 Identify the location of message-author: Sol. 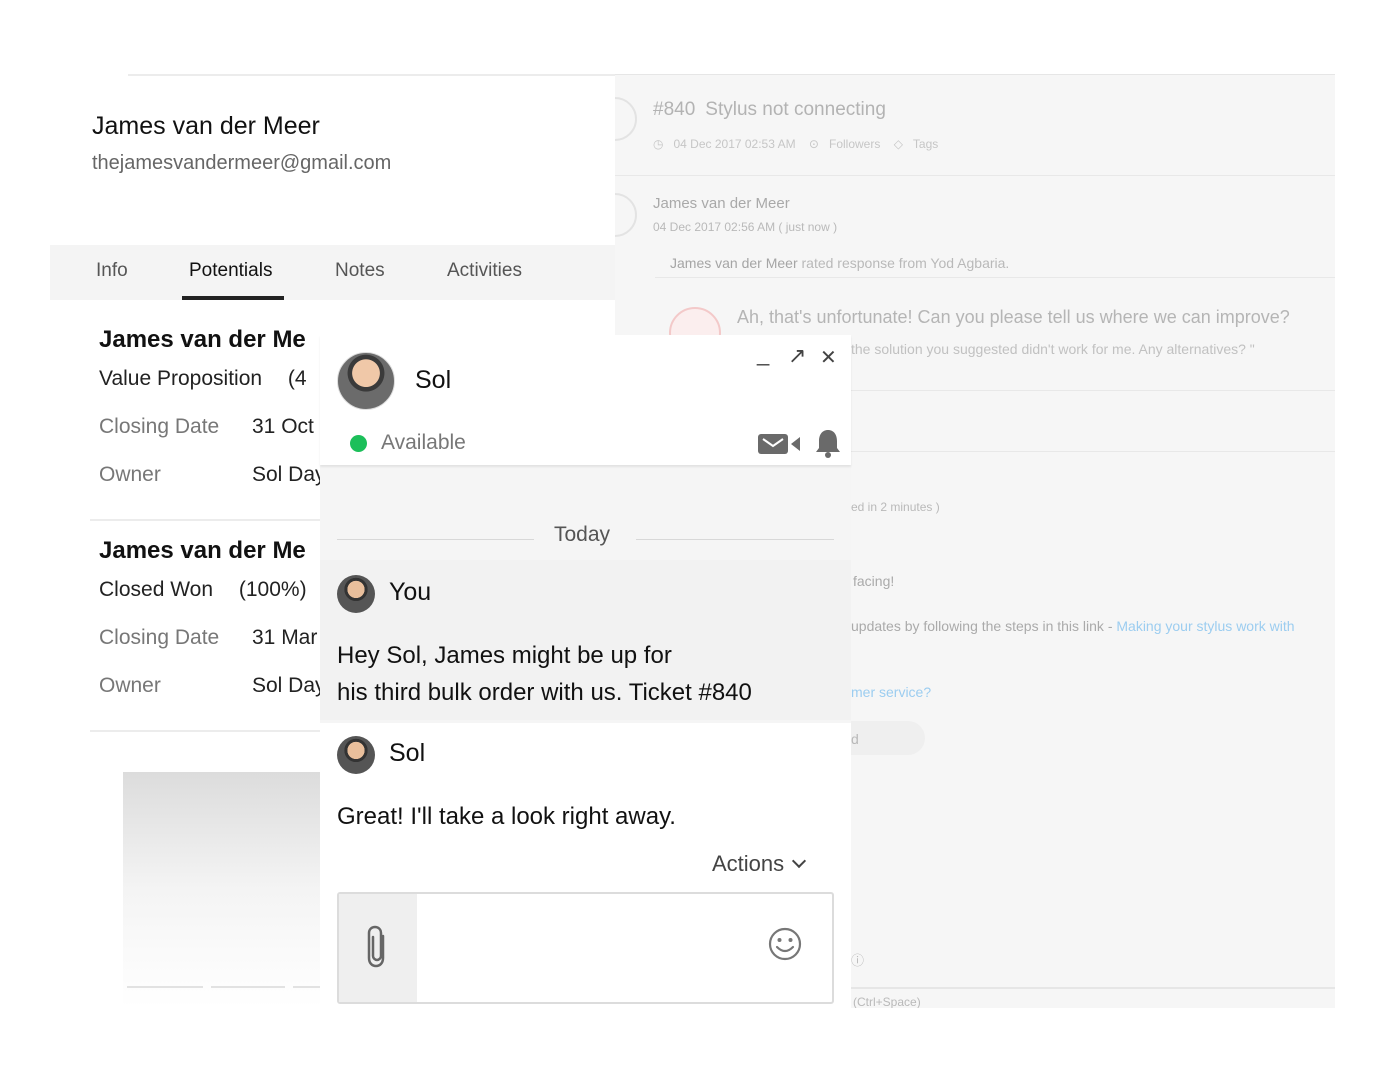
(407, 753).